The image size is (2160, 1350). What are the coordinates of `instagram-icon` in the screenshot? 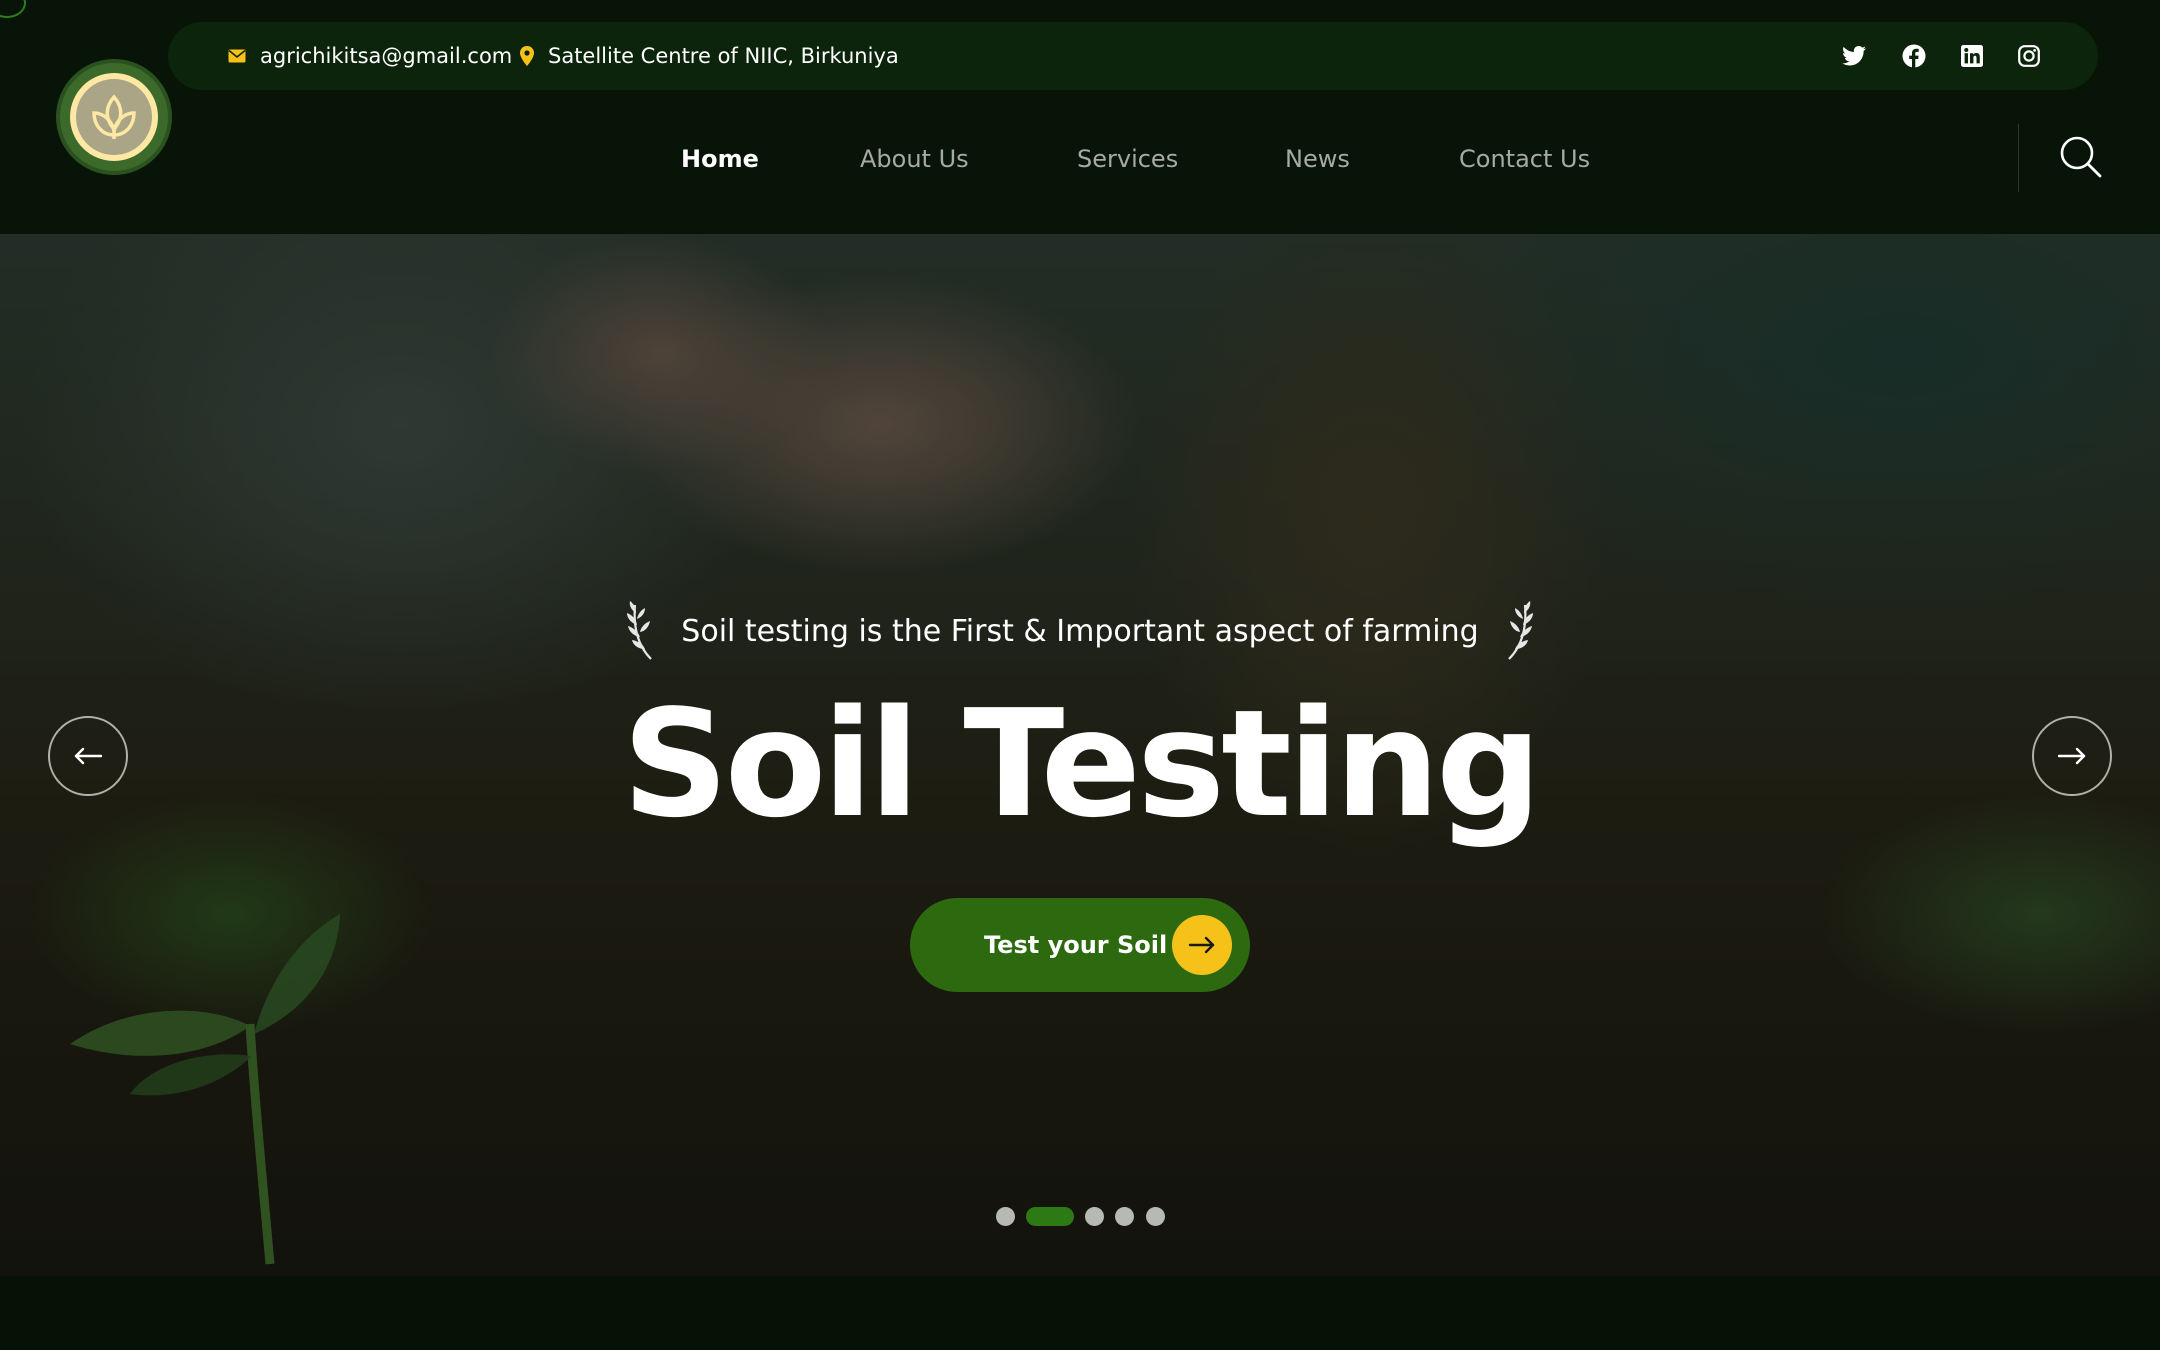 It's located at (2029, 56).